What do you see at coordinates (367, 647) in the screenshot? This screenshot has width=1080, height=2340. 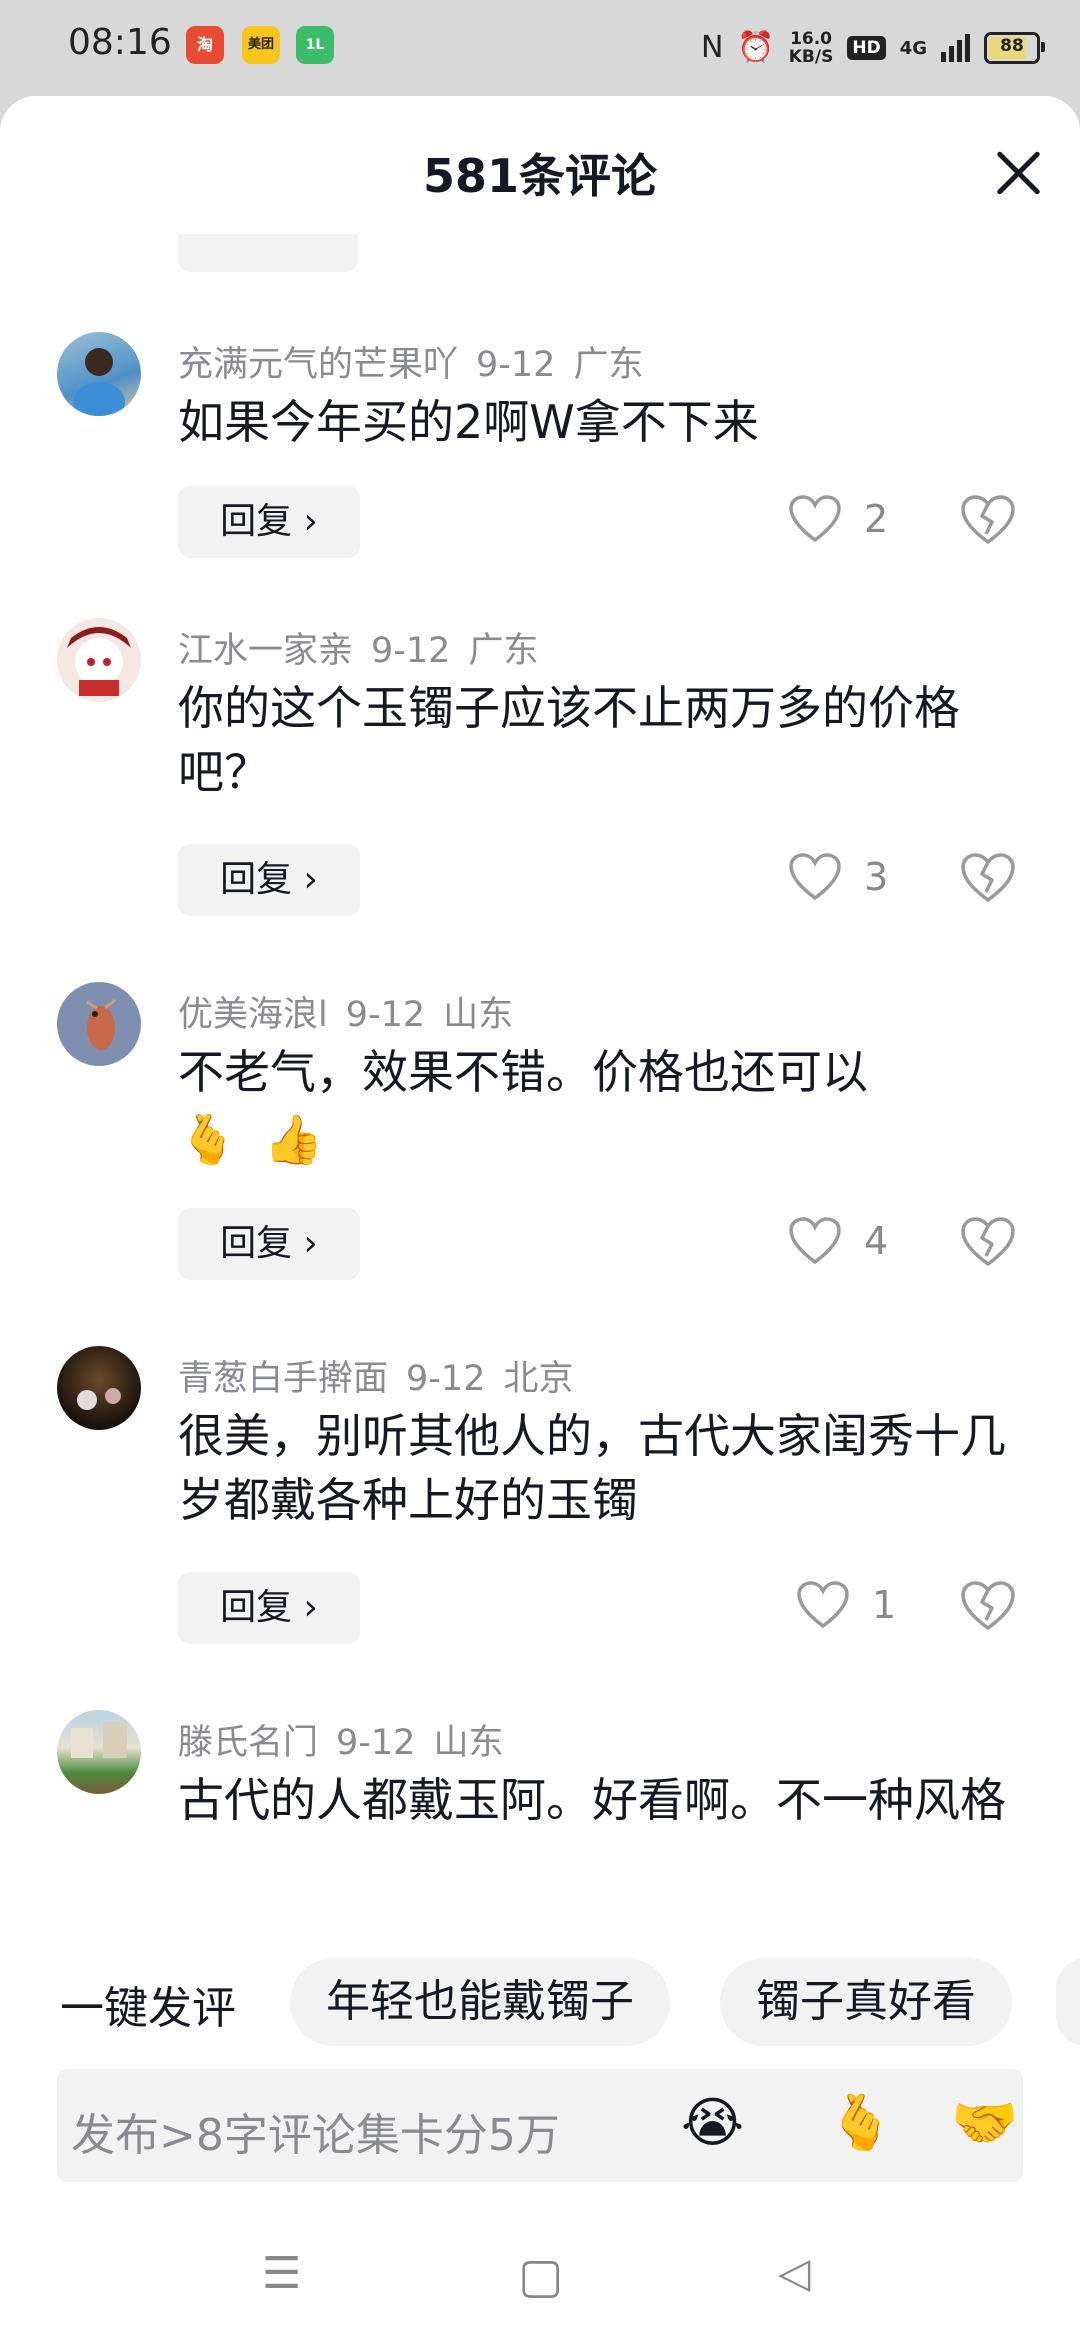 I see `comment-meta: 江水一家亲 9-12 广东` at bounding box center [367, 647].